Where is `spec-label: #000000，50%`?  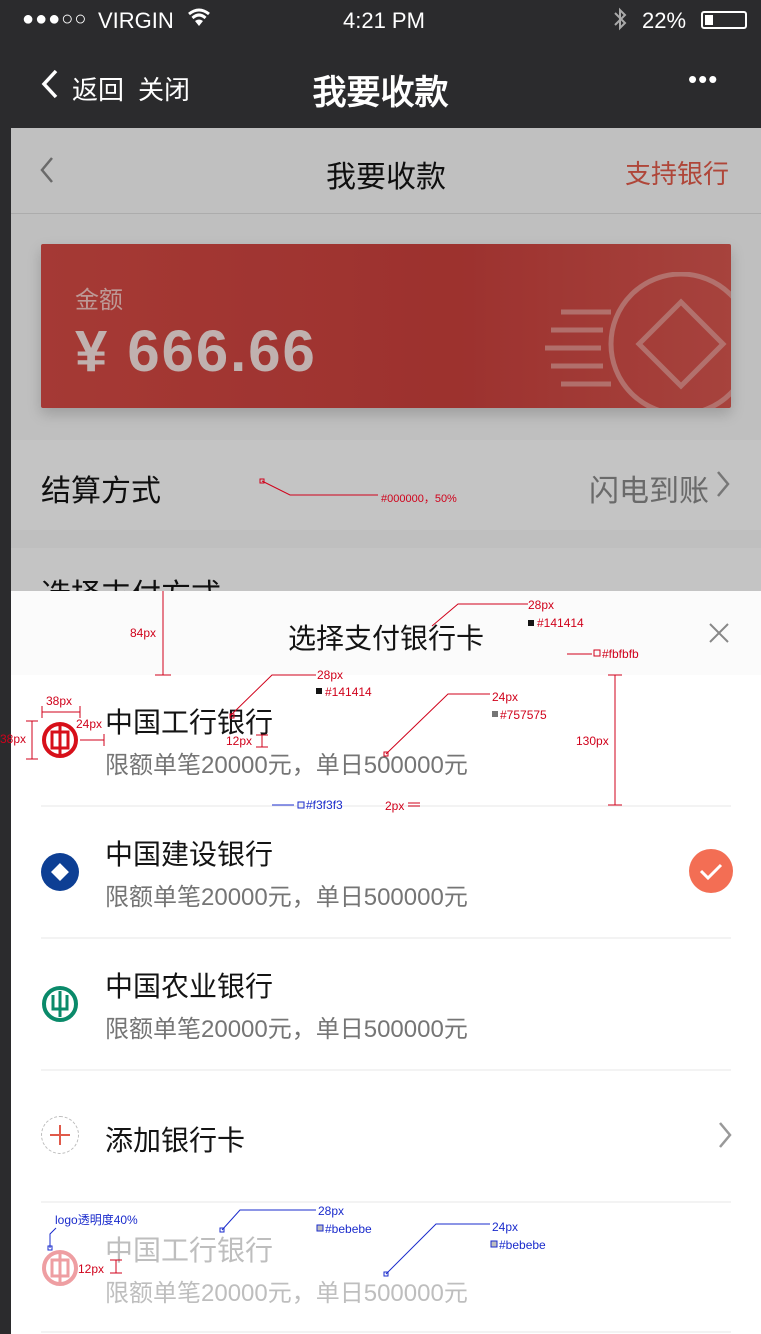 spec-label: #000000，50% is located at coordinates (419, 499).